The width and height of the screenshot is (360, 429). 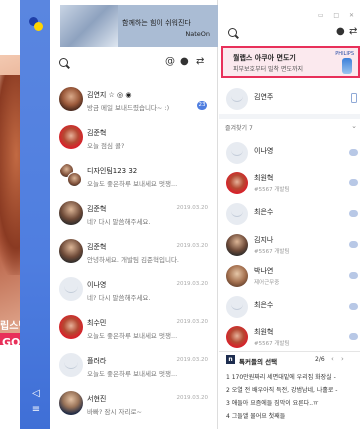 I want to click on my-profile-row: 김연주, so click(x=289, y=99).